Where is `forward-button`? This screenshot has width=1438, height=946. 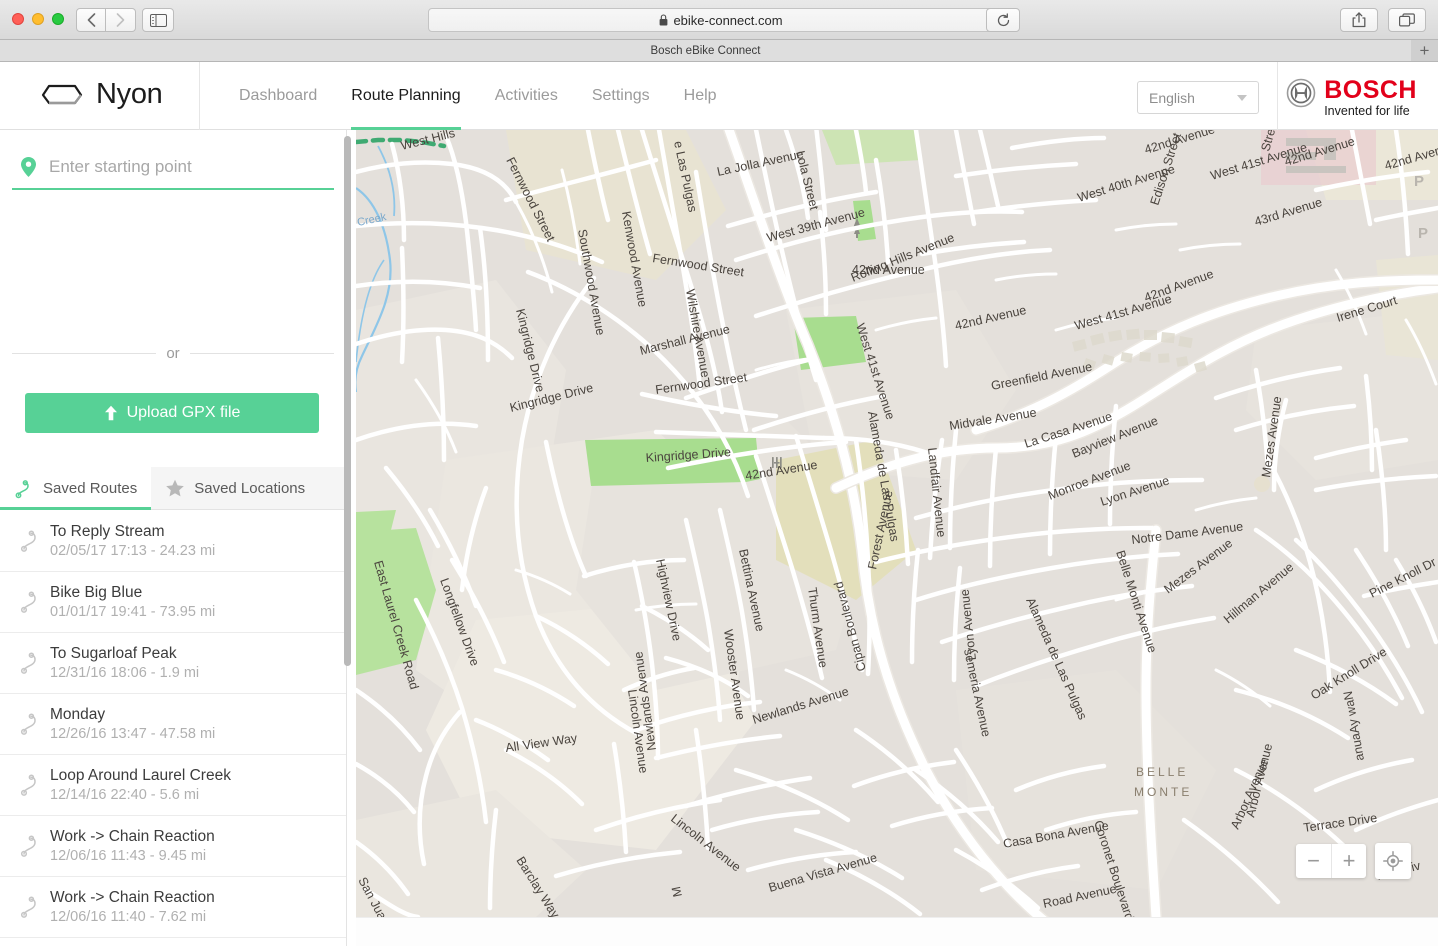
forward-button is located at coordinates (121, 20).